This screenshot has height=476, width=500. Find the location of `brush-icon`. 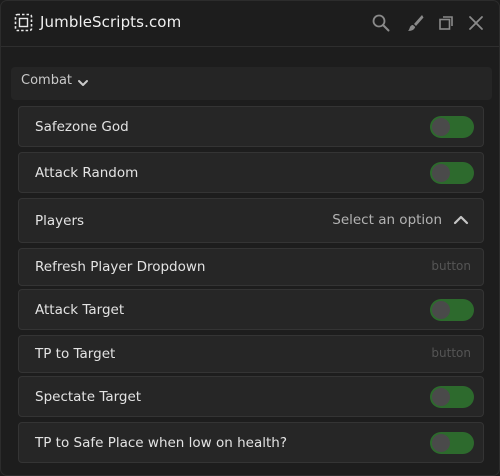

brush-icon is located at coordinates (415, 23).